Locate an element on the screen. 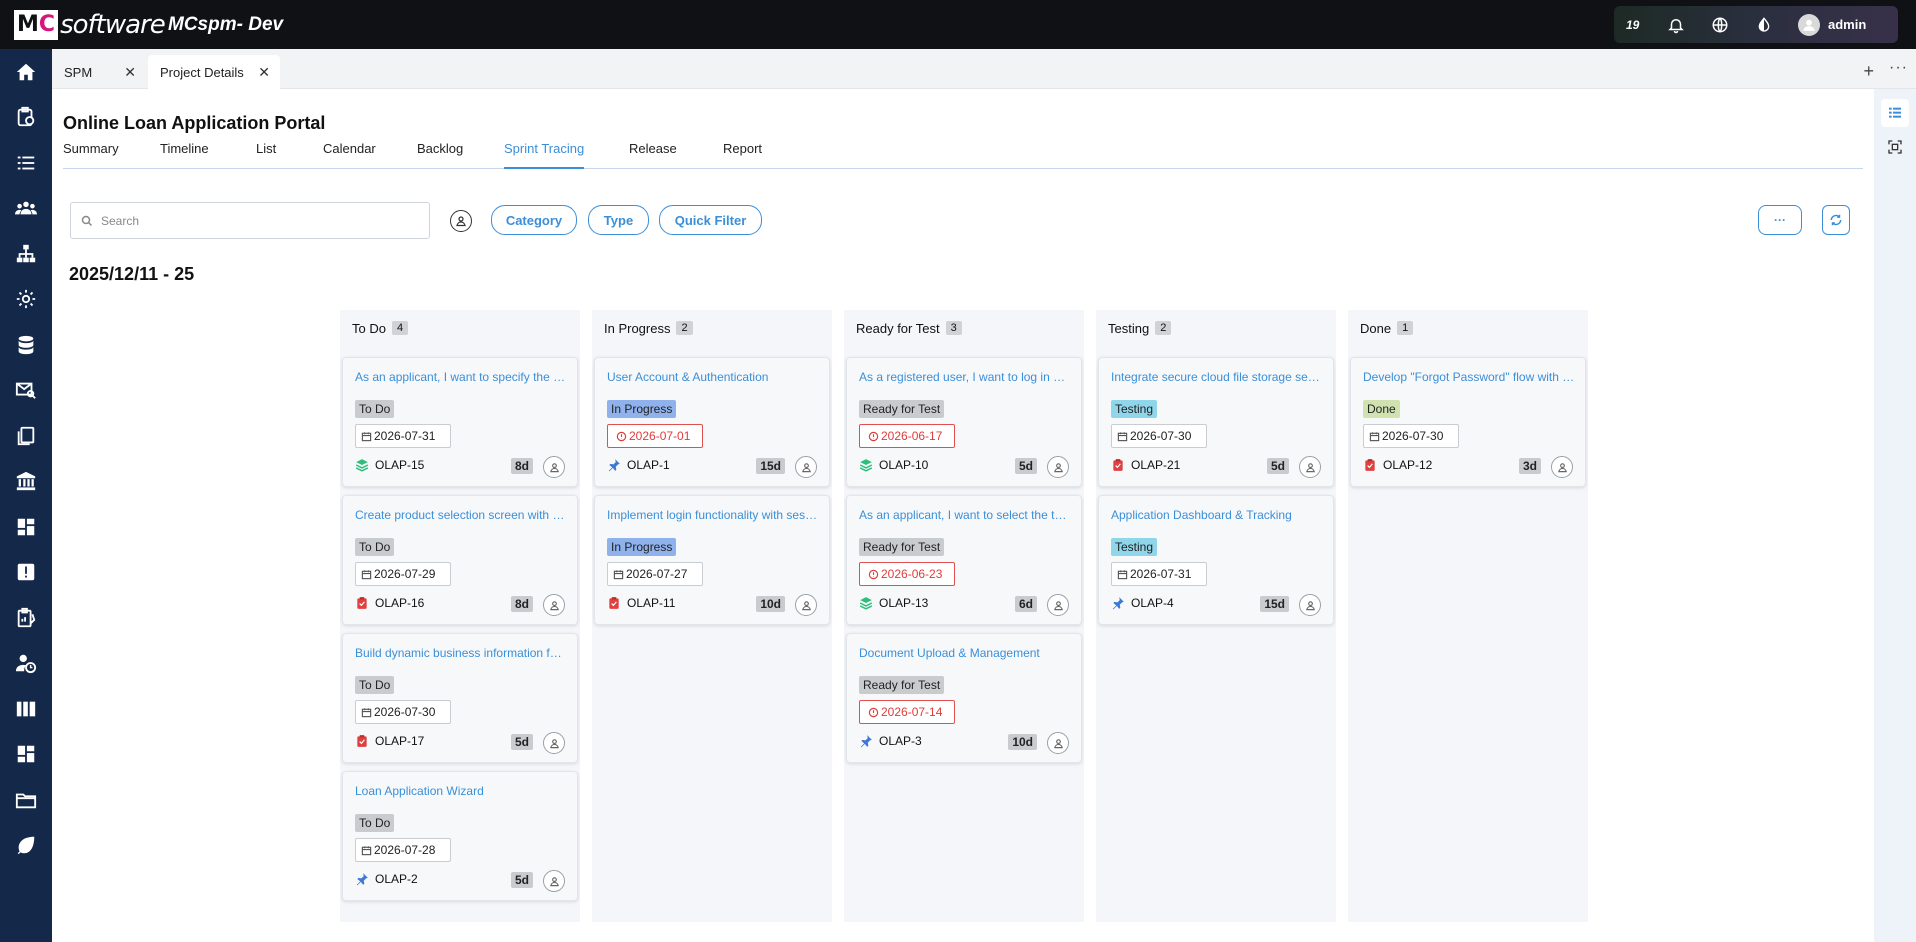  refresh-button is located at coordinates (1836, 220).